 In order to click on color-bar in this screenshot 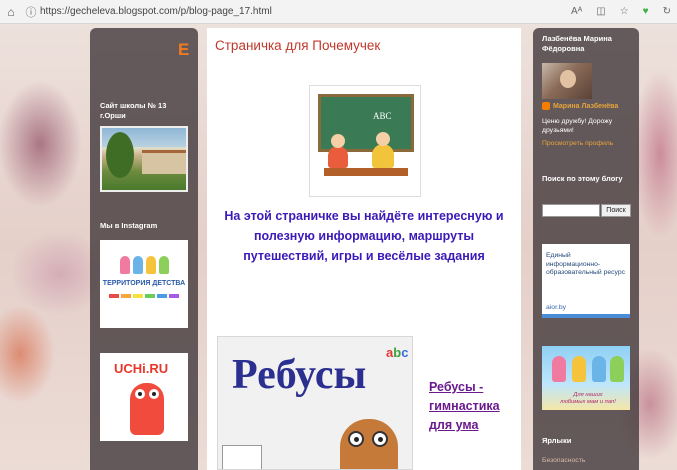, I will do `click(144, 296)`.